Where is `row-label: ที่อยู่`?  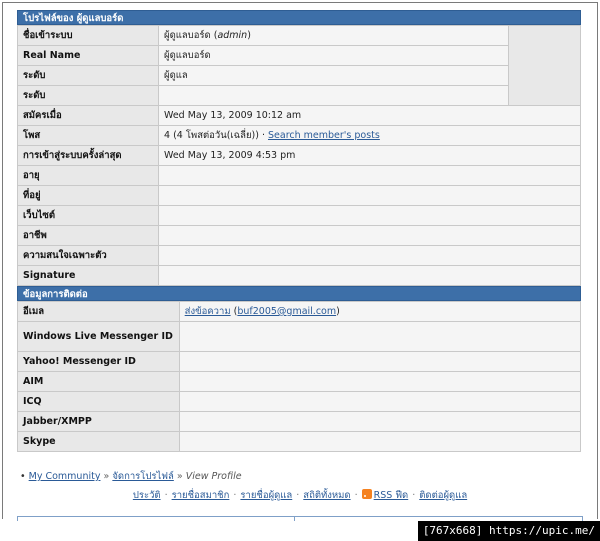 row-label: ที่อยู่ is located at coordinates (88, 195).